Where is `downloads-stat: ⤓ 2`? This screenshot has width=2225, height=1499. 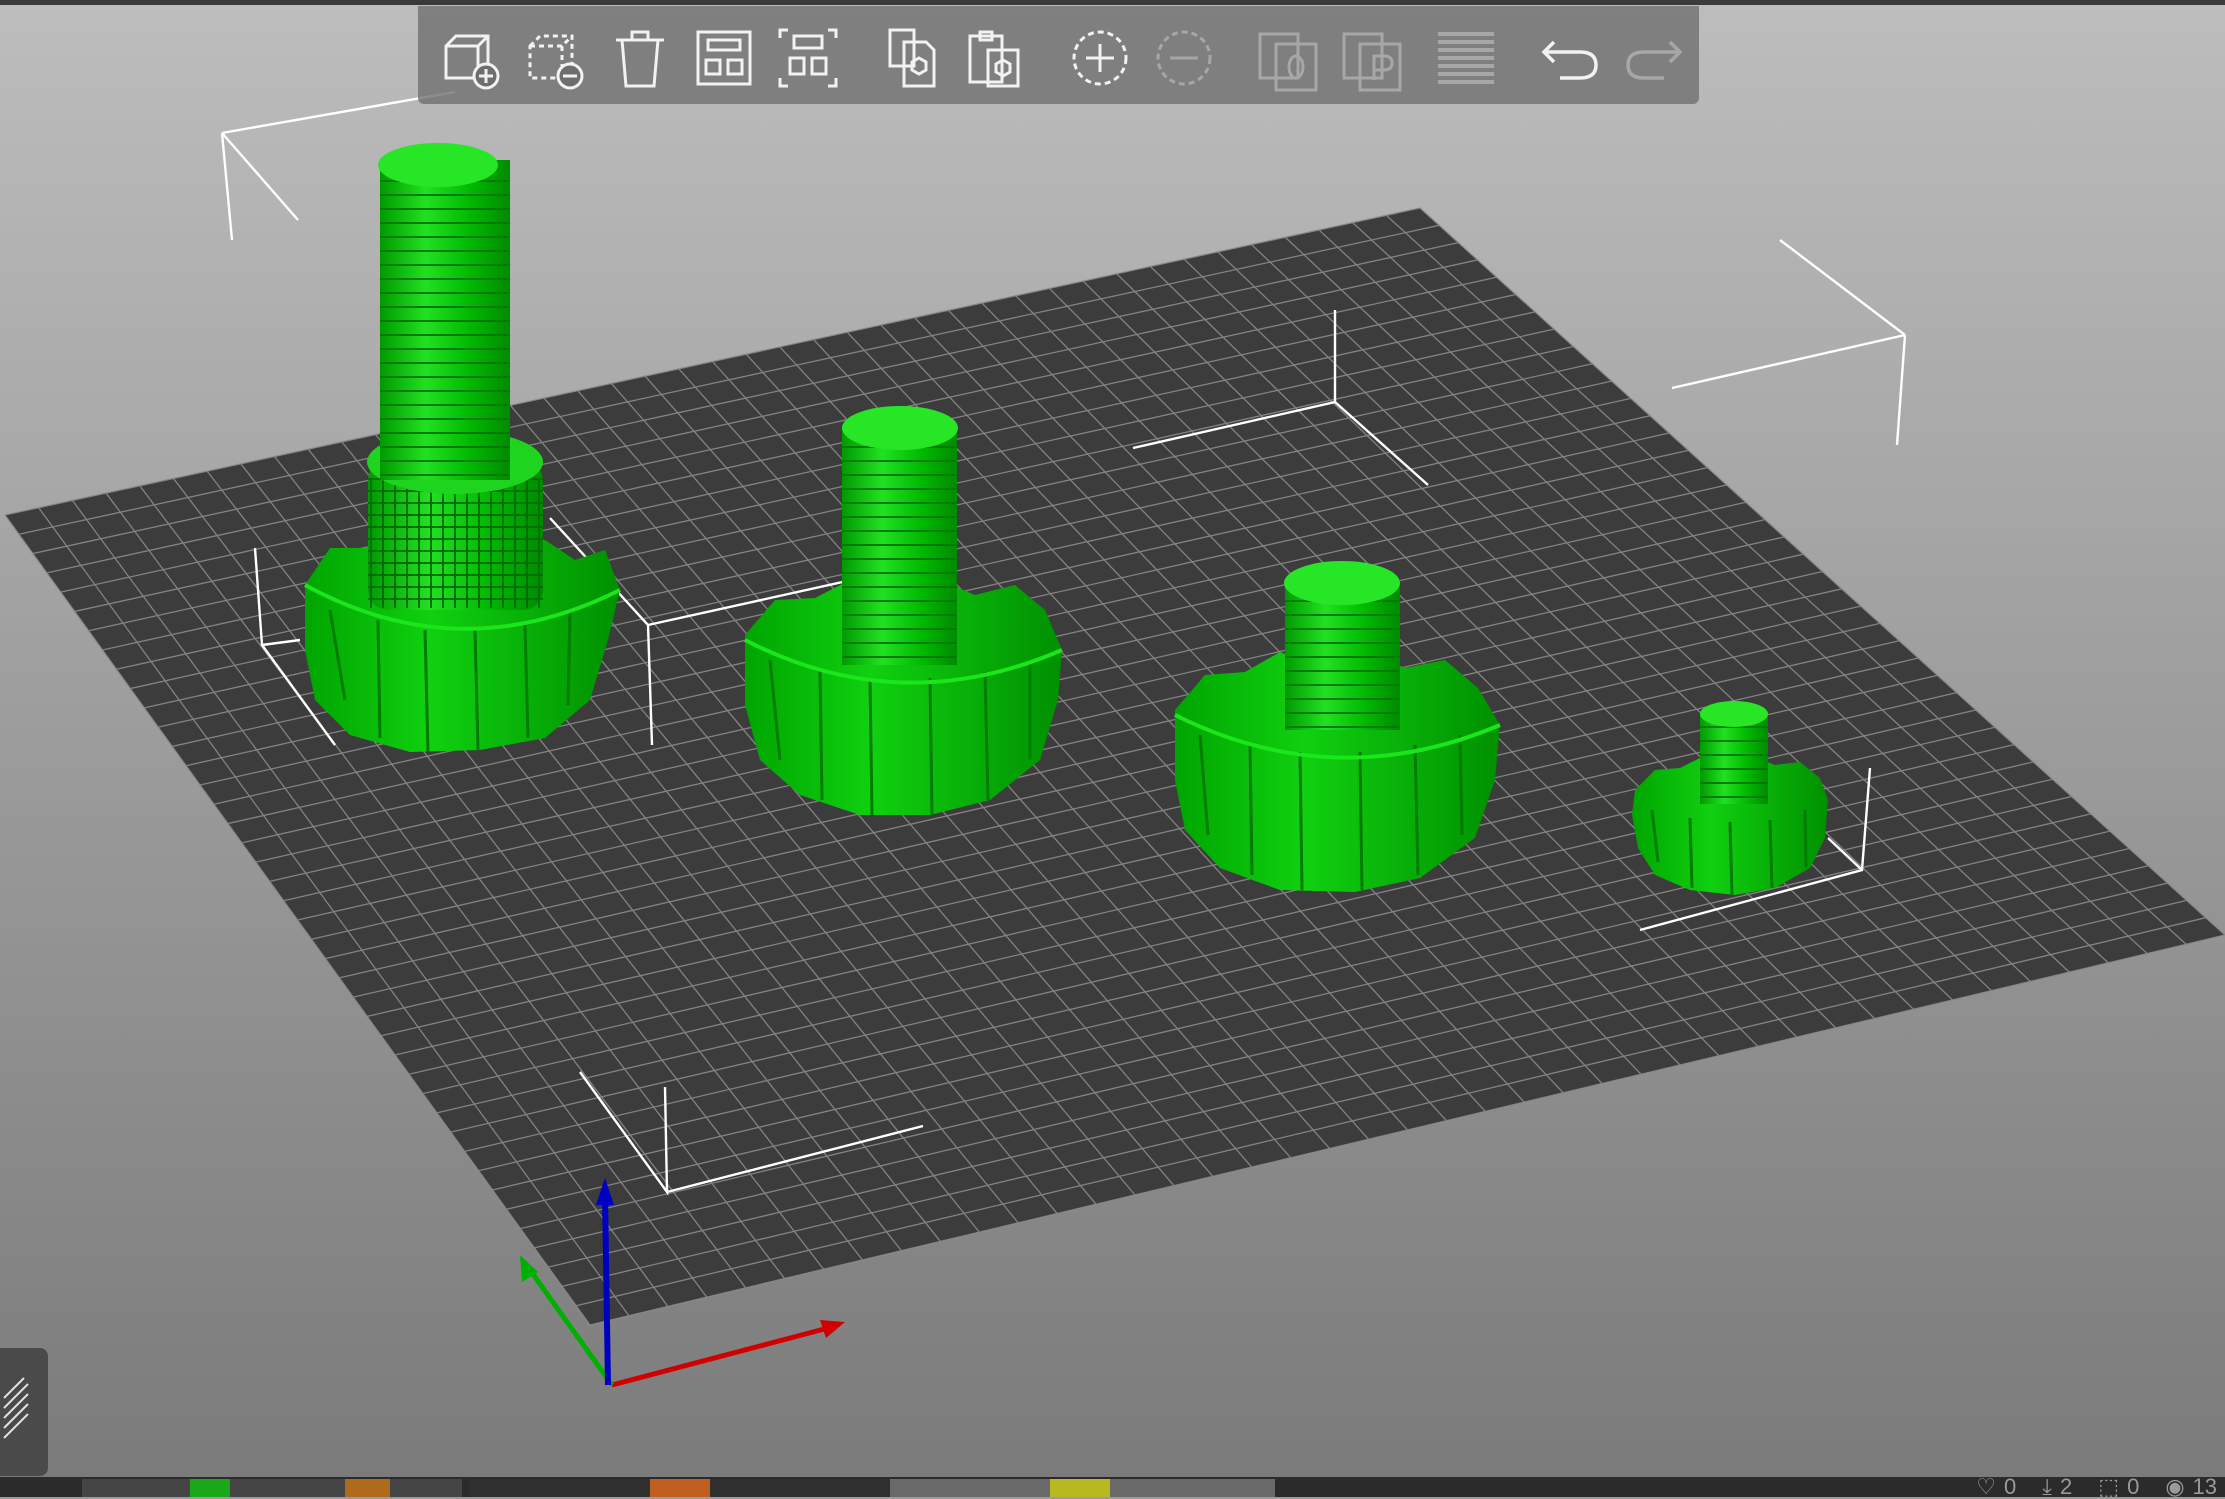 downloads-stat: ⤓ 2 is located at coordinates (2057, 1486).